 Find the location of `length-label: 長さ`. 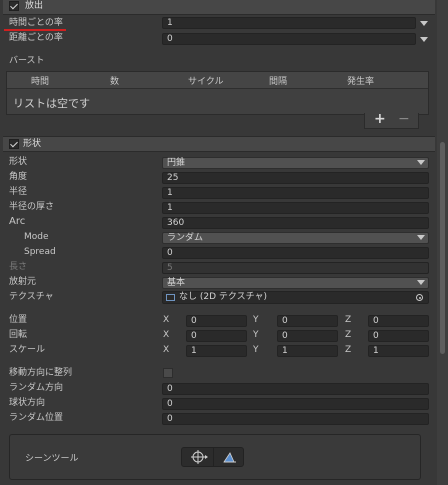

length-label: 長さ is located at coordinates (18, 267).